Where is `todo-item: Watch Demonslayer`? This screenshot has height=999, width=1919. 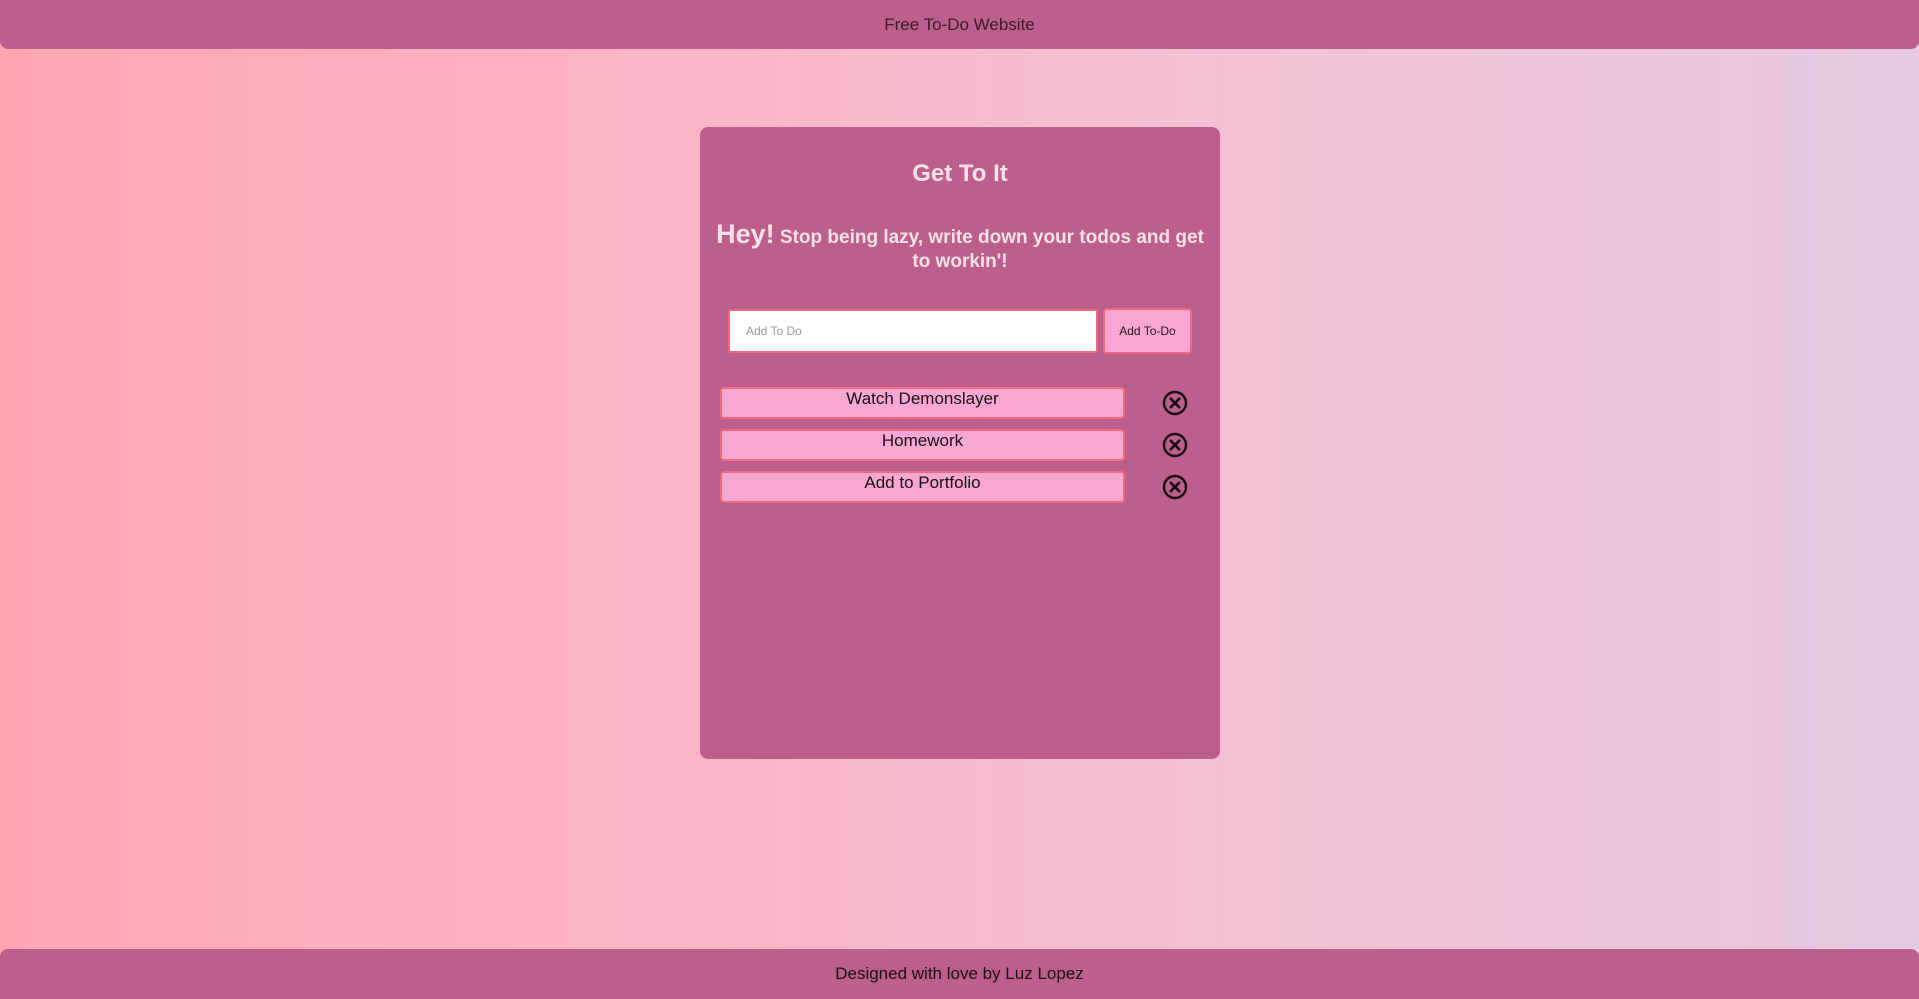 todo-item: Watch Demonslayer is located at coordinates (965, 408).